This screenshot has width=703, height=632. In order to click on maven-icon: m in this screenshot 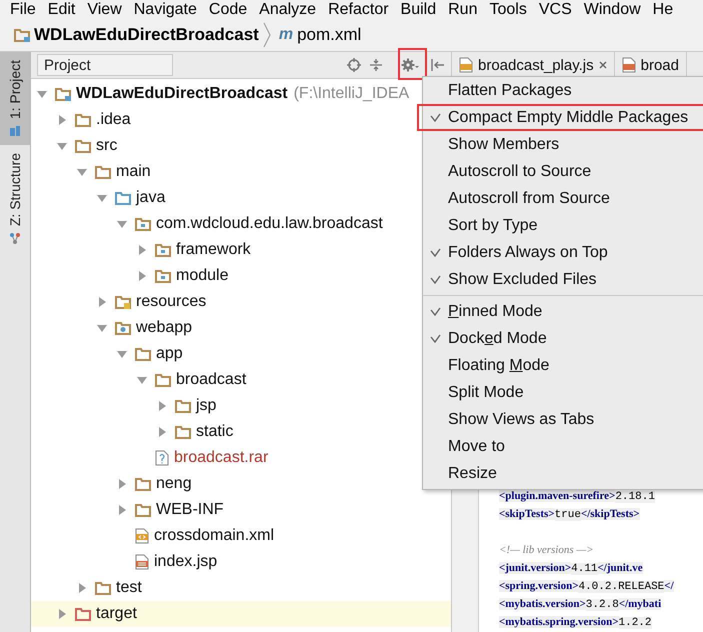, I will do `click(286, 35)`.